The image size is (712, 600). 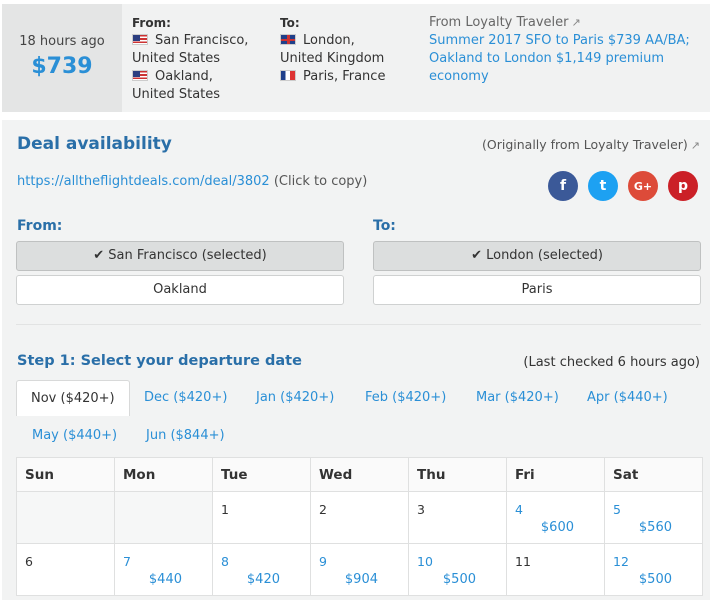 I want to click on source-title: From Loyalty Traveler ↗, so click(x=567, y=23).